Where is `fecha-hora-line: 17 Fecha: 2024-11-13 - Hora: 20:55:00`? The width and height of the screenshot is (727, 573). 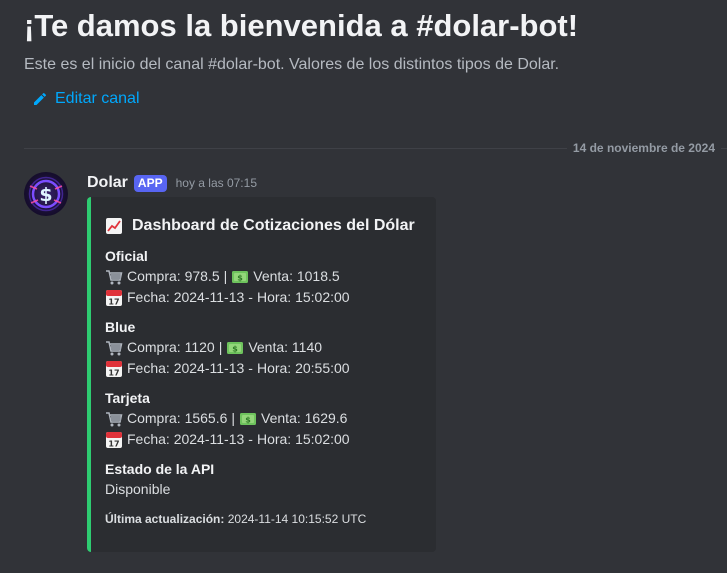
fecha-hora-line: 17 Fecha: 2024-11-13 - Hora: 20:55:00 is located at coordinates (263, 368).